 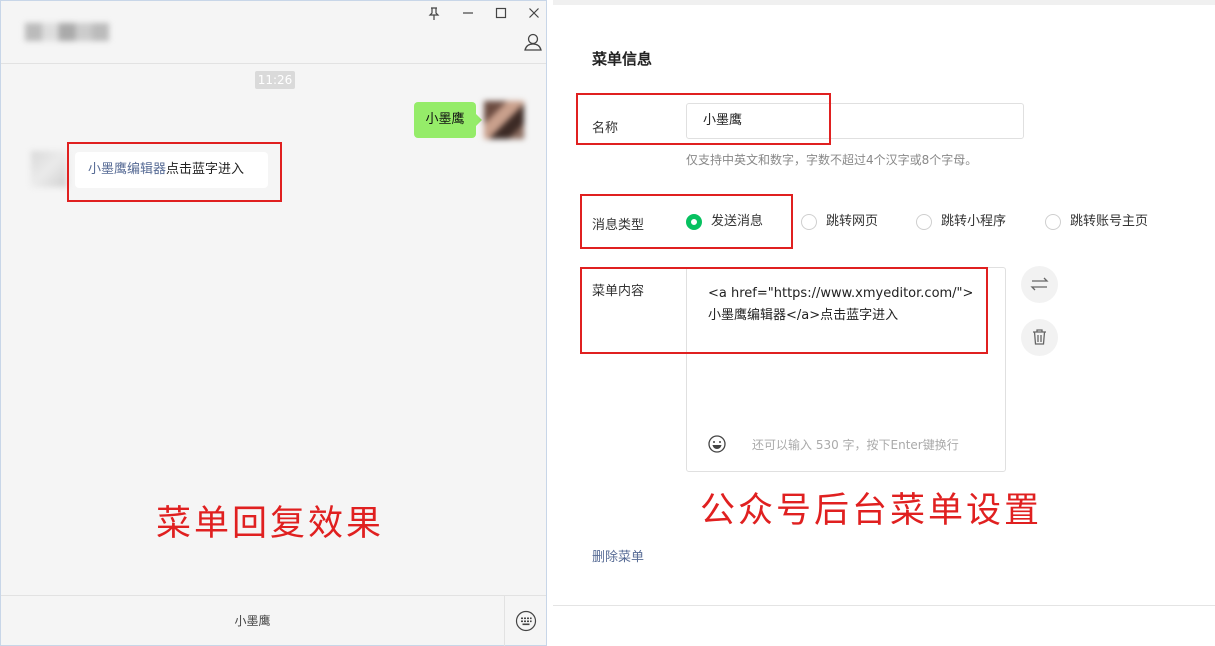 I want to click on annotation-box-type, so click(x=686, y=221).